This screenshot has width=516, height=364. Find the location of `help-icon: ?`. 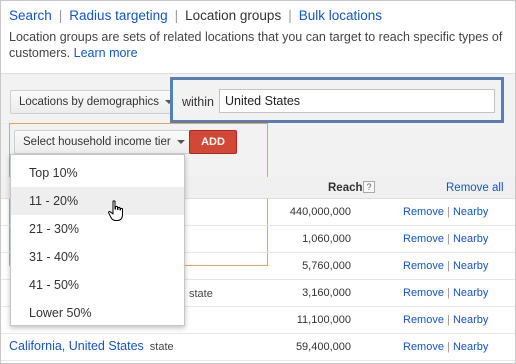

help-icon: ? is located at coordinates (369, 187).